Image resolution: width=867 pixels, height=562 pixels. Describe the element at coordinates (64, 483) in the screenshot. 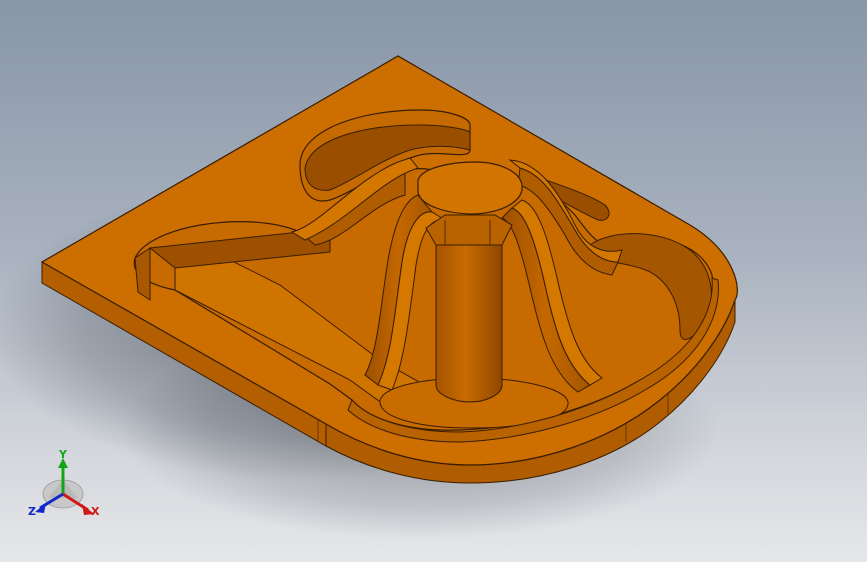

I see `coordinate-triad: Y X Z` at that location.